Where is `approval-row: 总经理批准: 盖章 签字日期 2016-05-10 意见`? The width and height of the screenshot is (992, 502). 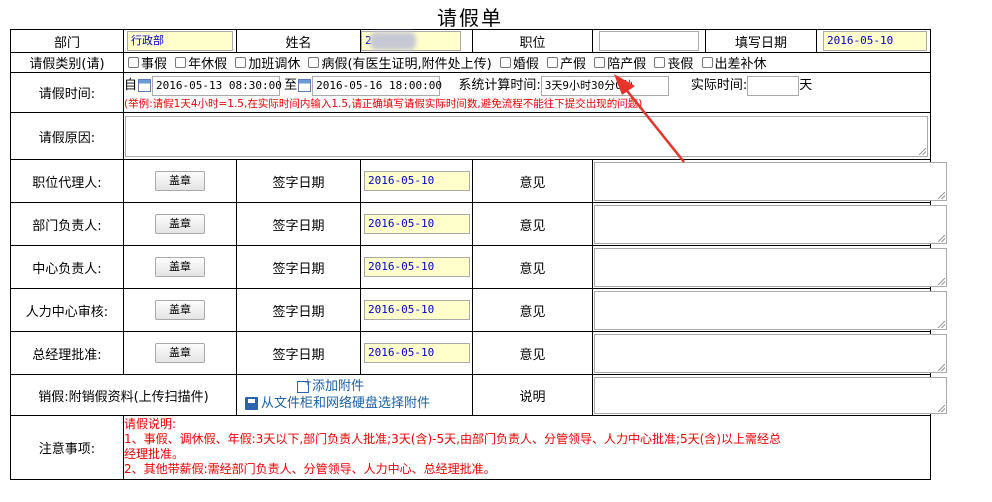 approval-row: 总经理批准: 盖章 签字日期 2016-05-10 意见 is located at coordinates (478, 353).